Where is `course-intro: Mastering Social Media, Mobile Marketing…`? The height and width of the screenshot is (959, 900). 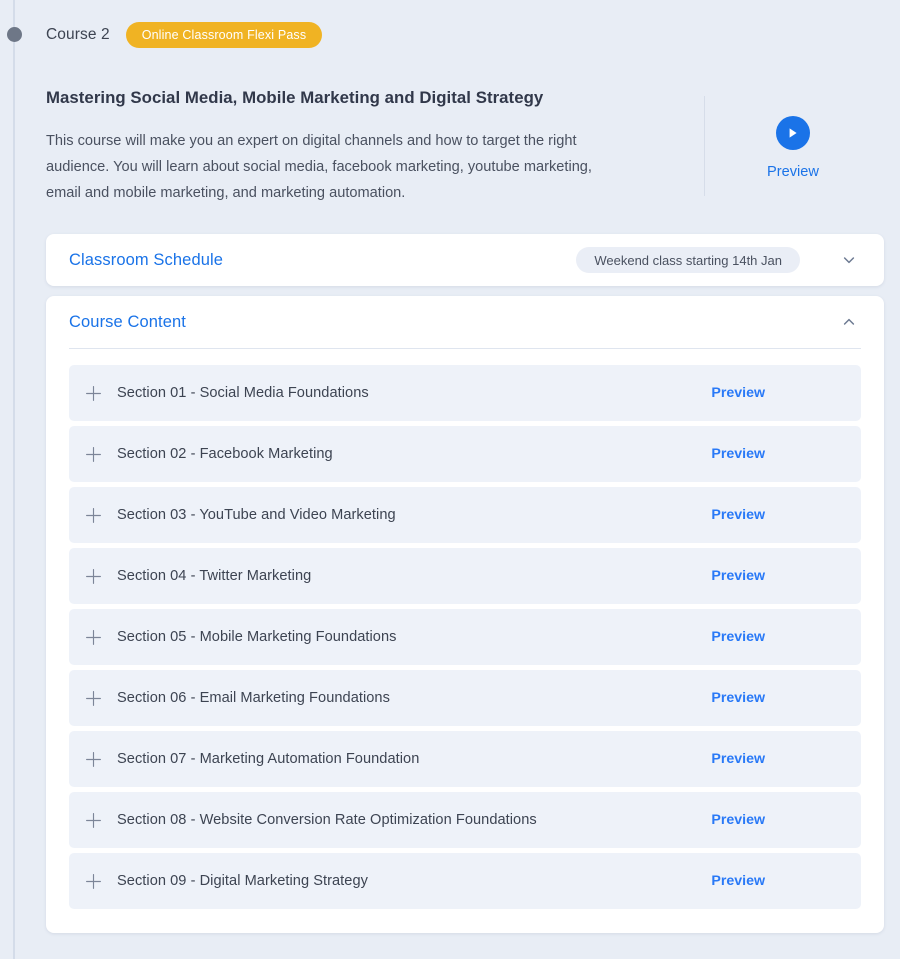
course-intro: Mastering Social Media, Mobile Marketing… is located at coordinates (465, 139).